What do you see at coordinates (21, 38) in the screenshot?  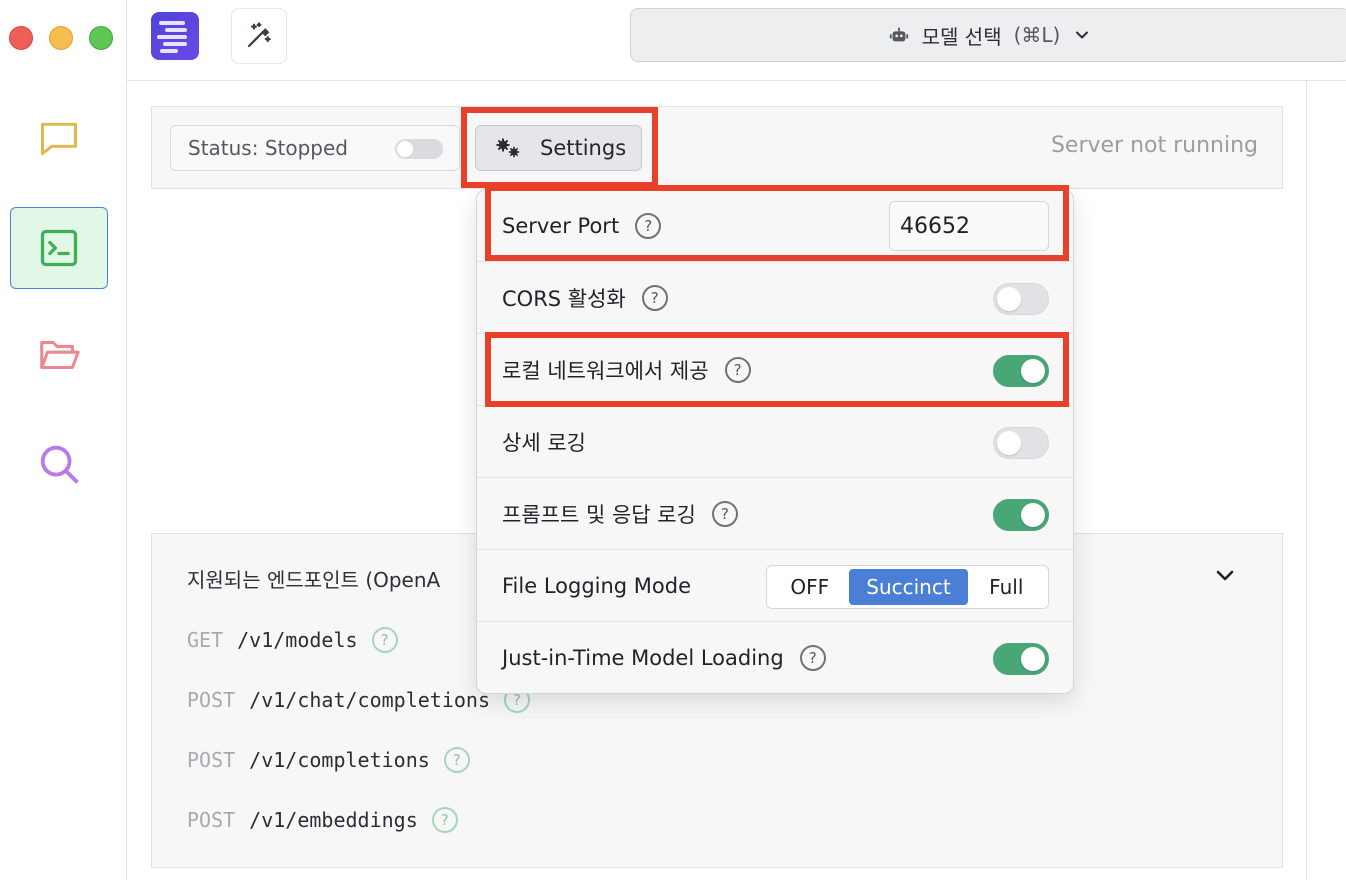 I see `window-close-button` at bounding box center [21, 38].